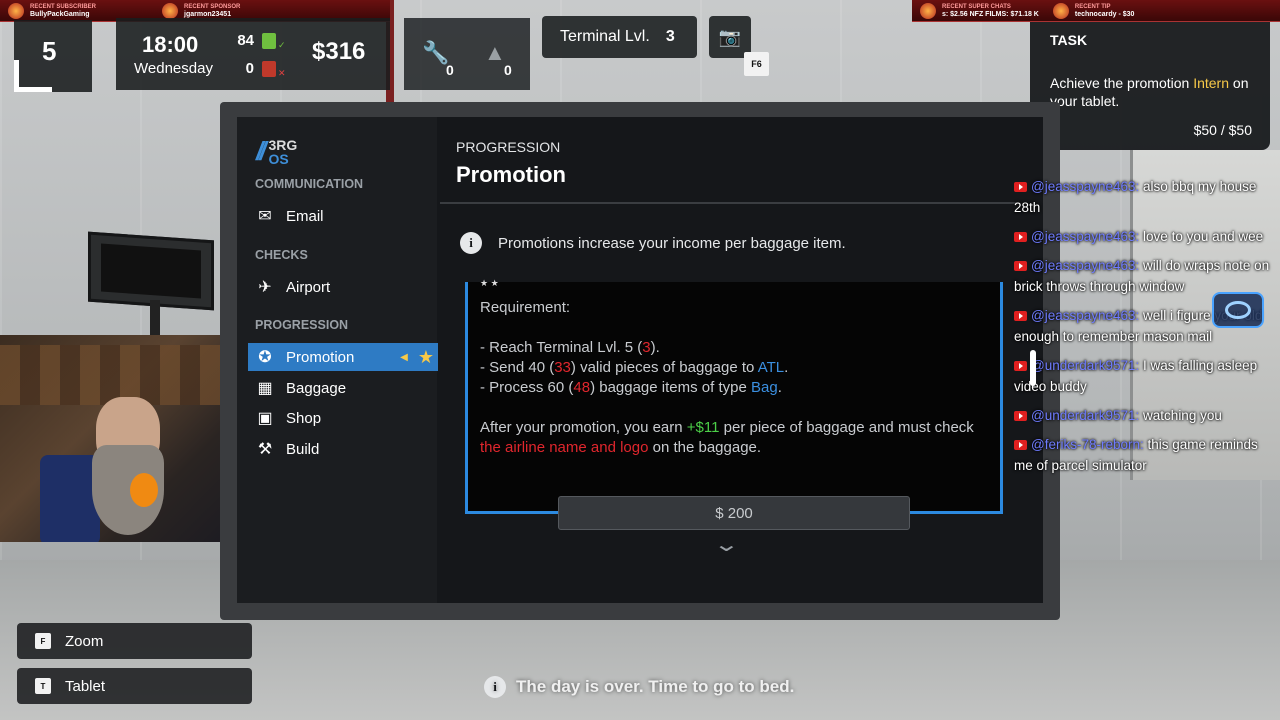 This screenshot has height=720, width=1280. What do you see at coordinates (730, 36) in the screenshot?
I see `camera-icon: 📷` at bounding box center [730, 36].